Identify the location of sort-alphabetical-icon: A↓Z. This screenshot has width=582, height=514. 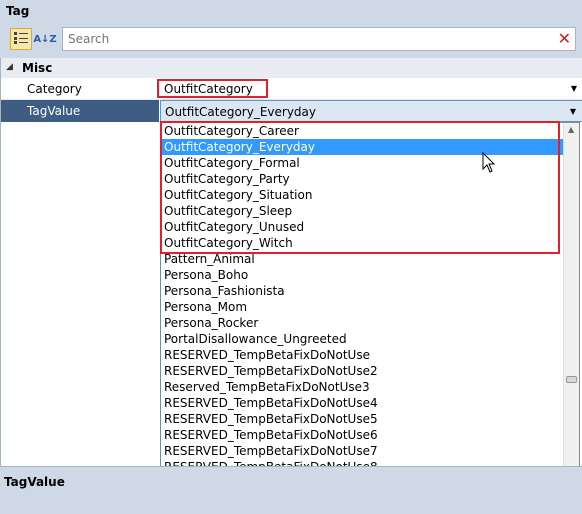
(45, 39).